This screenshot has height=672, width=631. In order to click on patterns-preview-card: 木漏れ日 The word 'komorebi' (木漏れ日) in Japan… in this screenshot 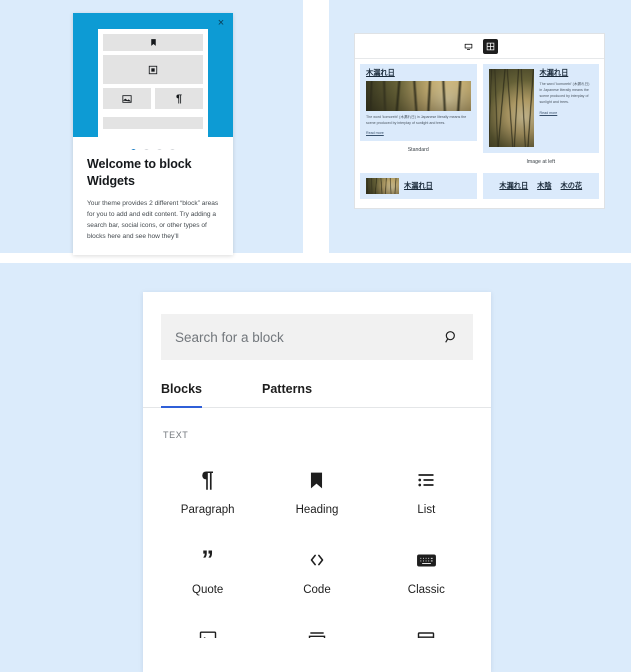, I will do `click(479, 121)`.